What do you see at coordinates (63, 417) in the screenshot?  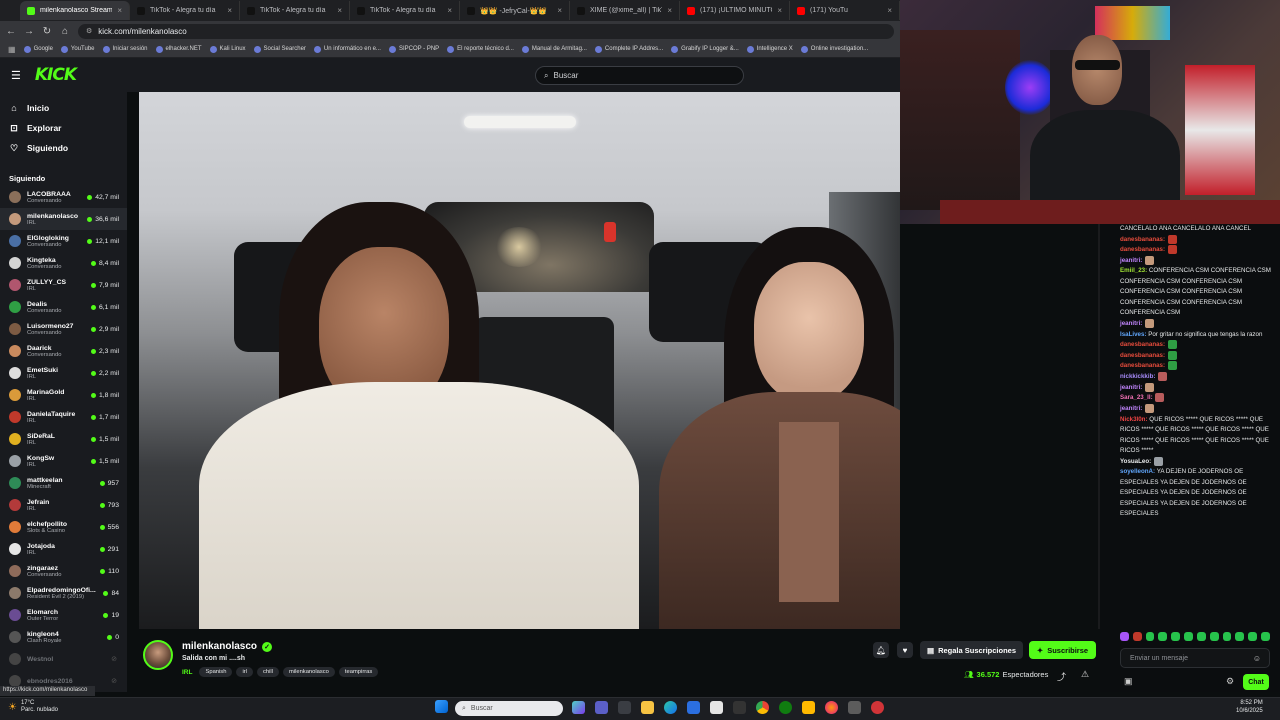 I see `followed-channel: DanielaTaquire IRL 1,7 mil` at bounding box center [63, 417].